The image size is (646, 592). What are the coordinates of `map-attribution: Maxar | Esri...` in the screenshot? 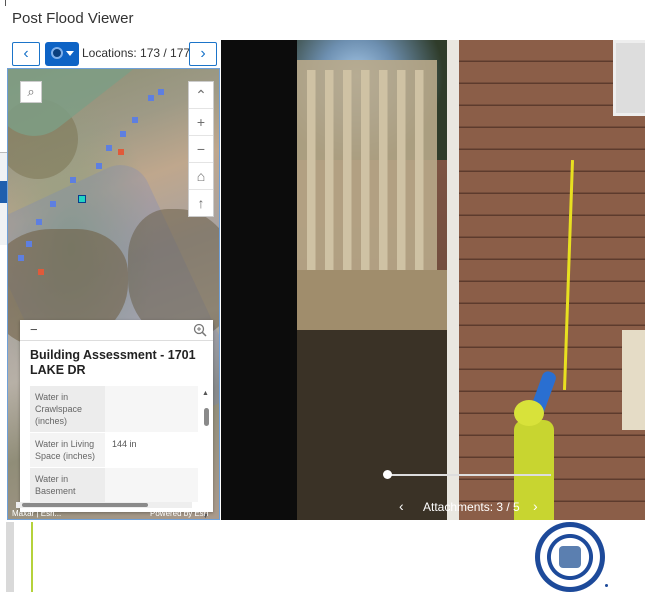 It's located at (37, 513).